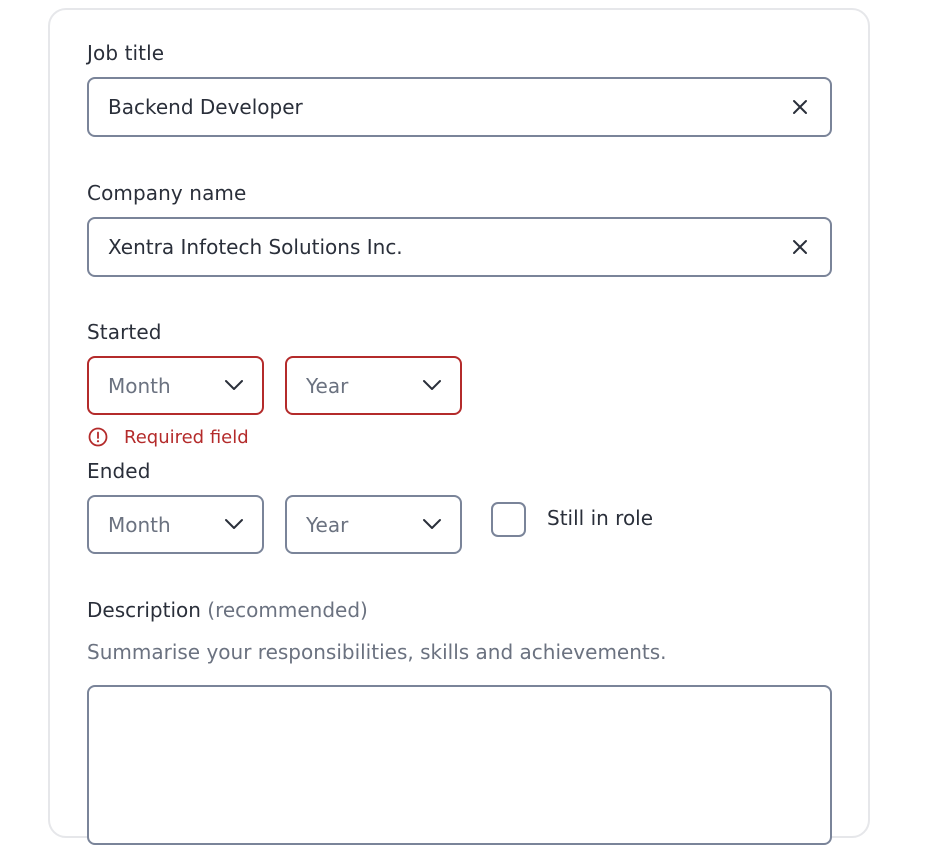 This screenshot has height=845, width=941. Describe the element at coordinates (508, 519) in the screenshot. I see `still-in-role-checkbox` at that location.